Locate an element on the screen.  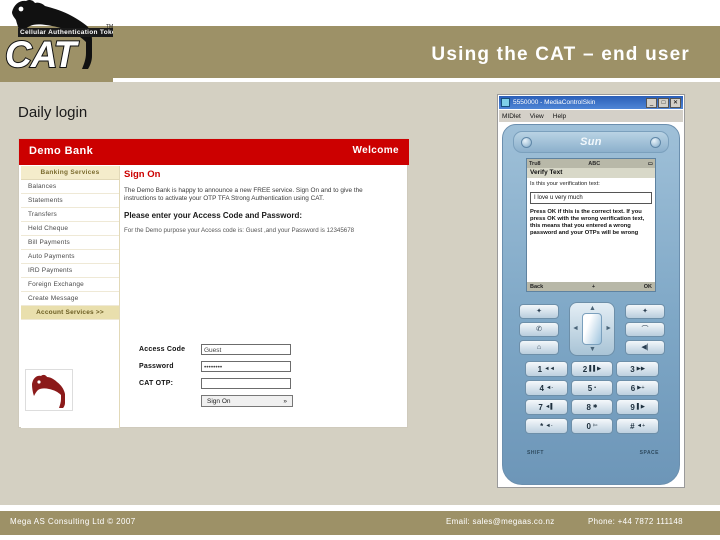
cat-otp-input is located at coordinates (246, 383).